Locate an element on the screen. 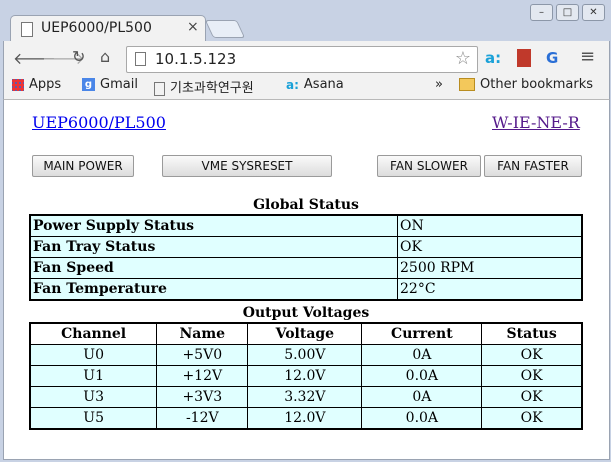 The image size is (611, 462). column-header: Channel is located at coordinates (93, 333).